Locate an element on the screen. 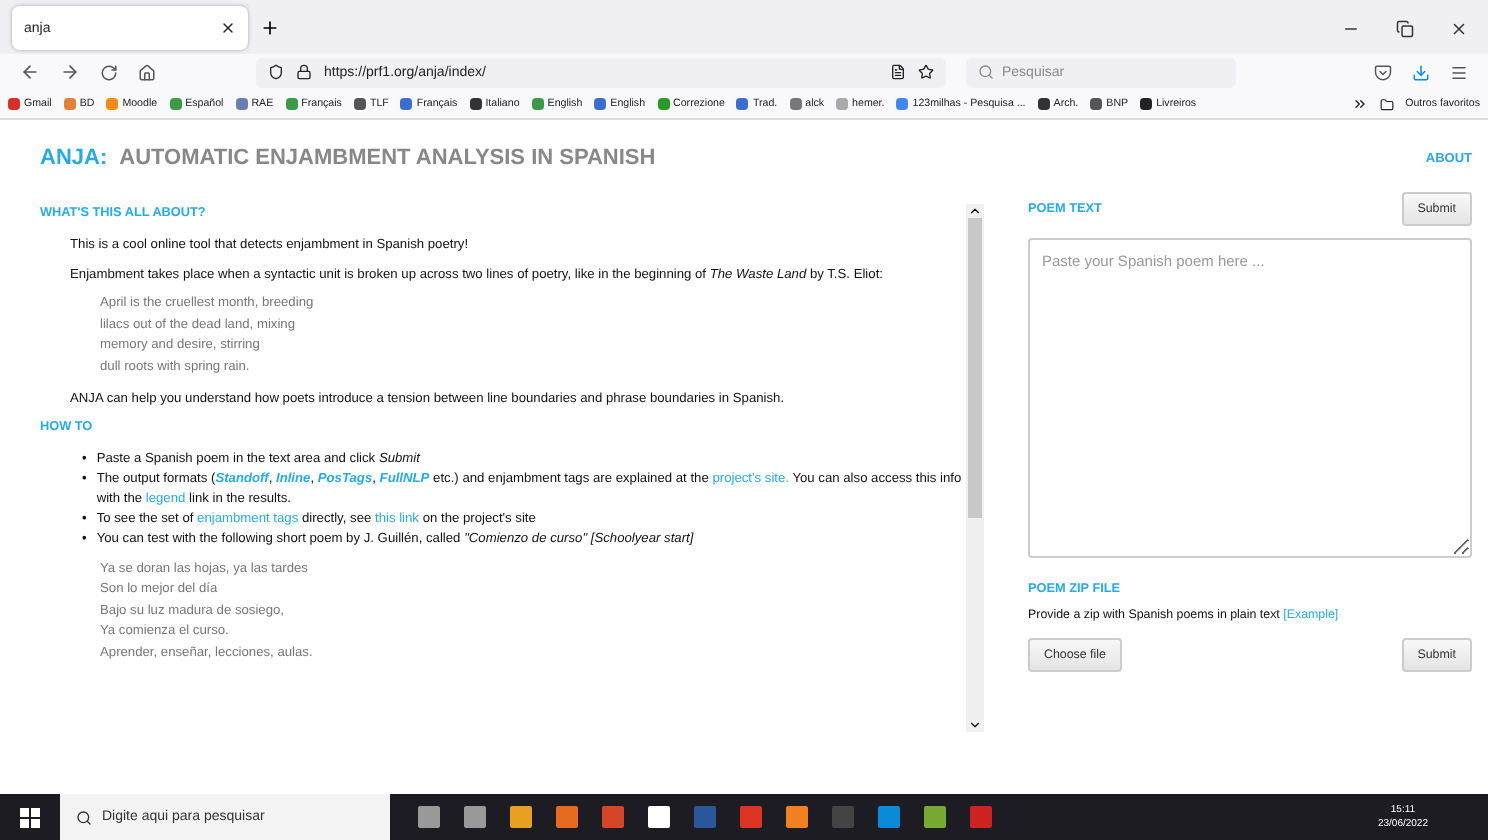 Image resolution: width=1488 pixels, height=840 pixels. forward-icon is located at coordinates (70, 72).